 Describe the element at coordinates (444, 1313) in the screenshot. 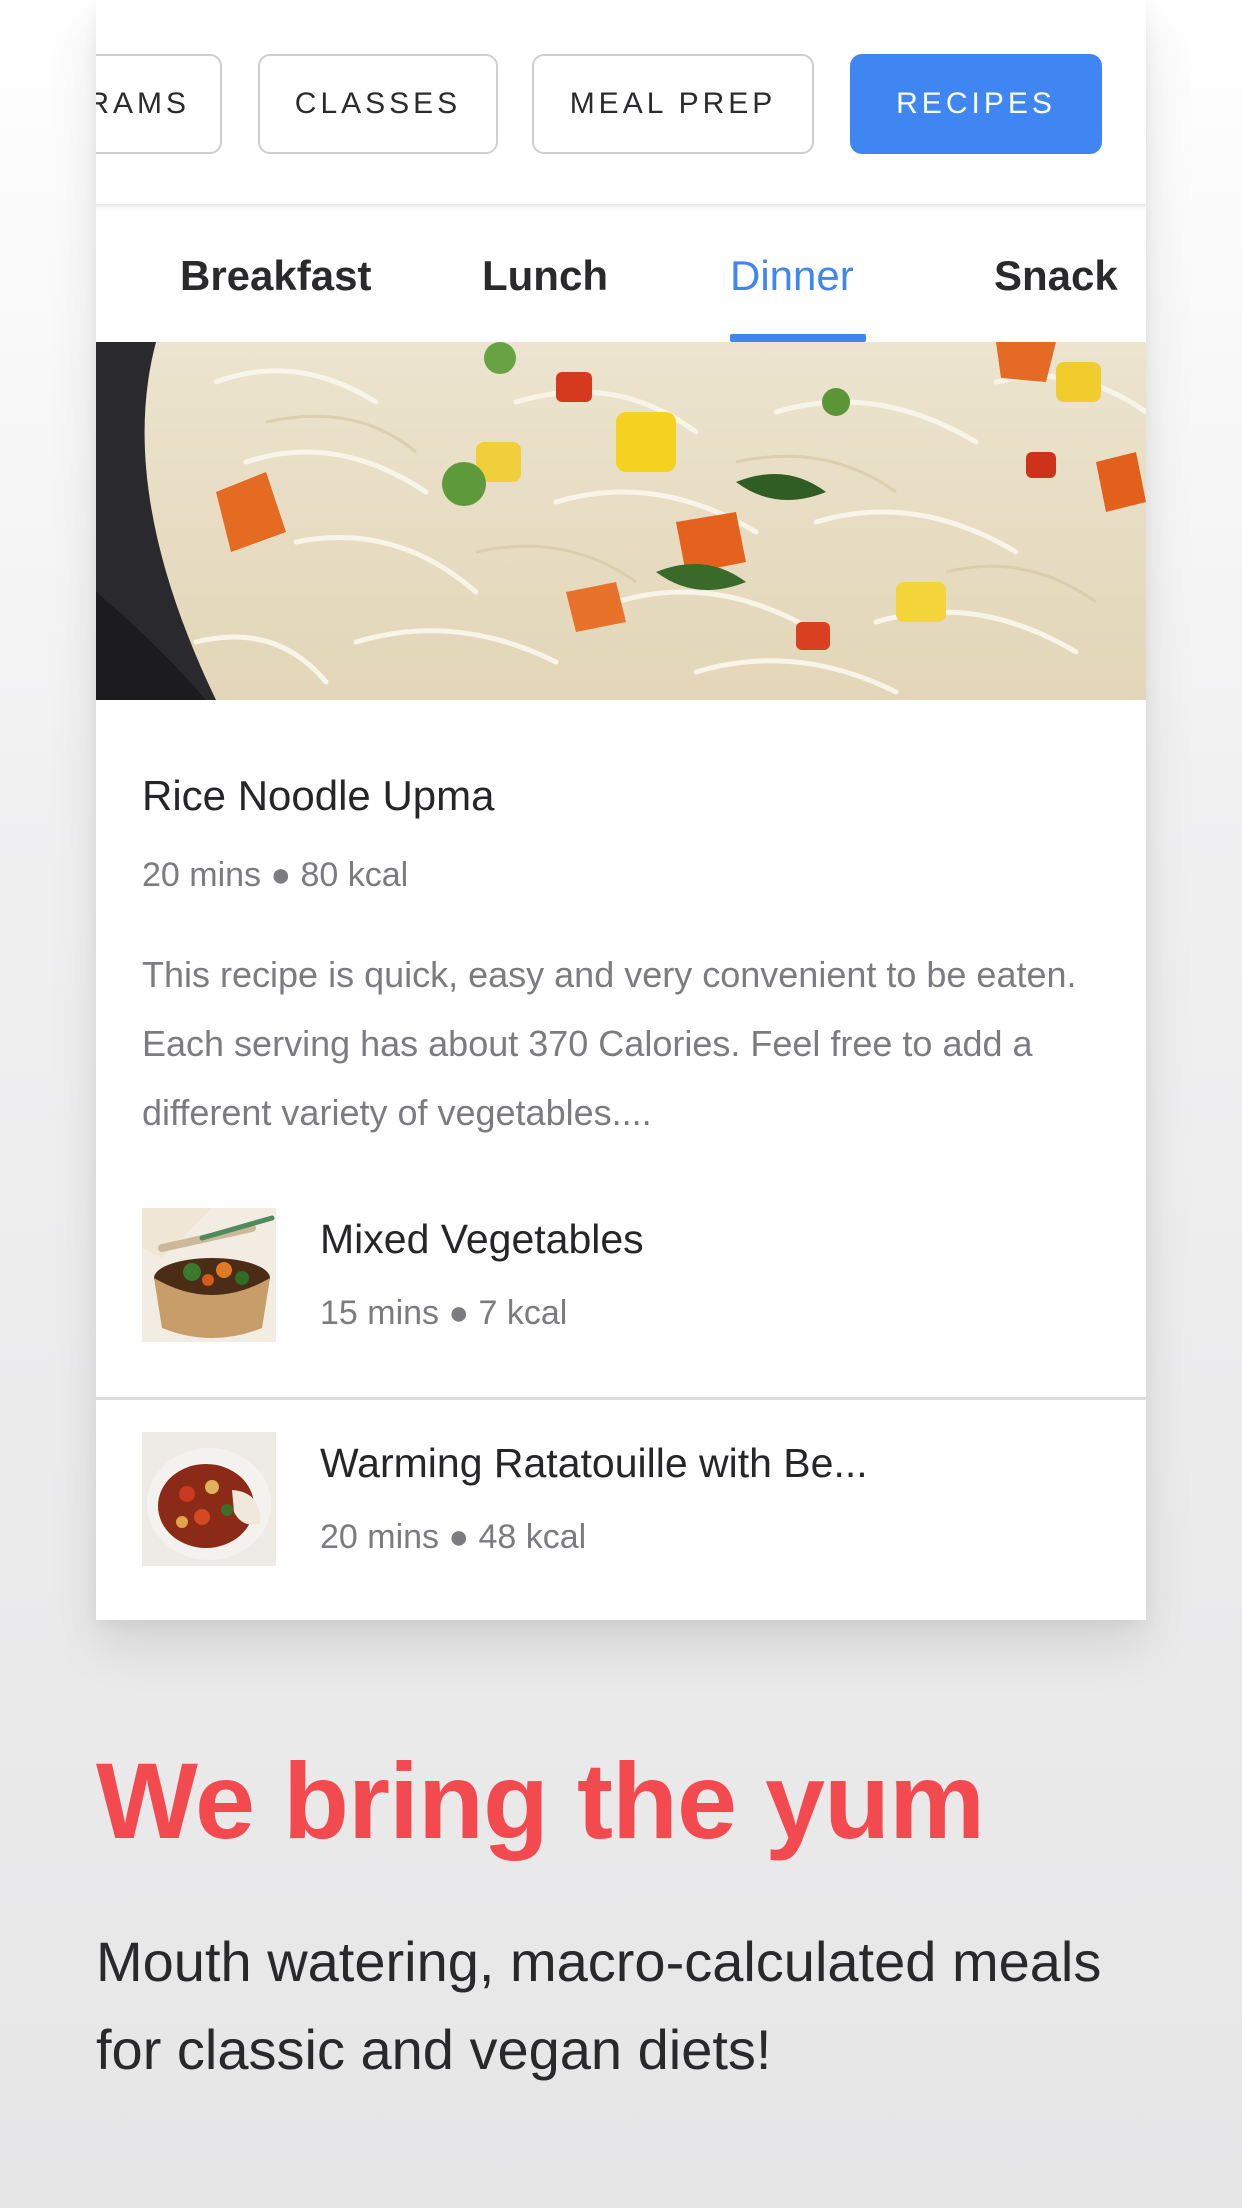

I see `recipe-meta: 15 mins ● 7 kcal` at that location.